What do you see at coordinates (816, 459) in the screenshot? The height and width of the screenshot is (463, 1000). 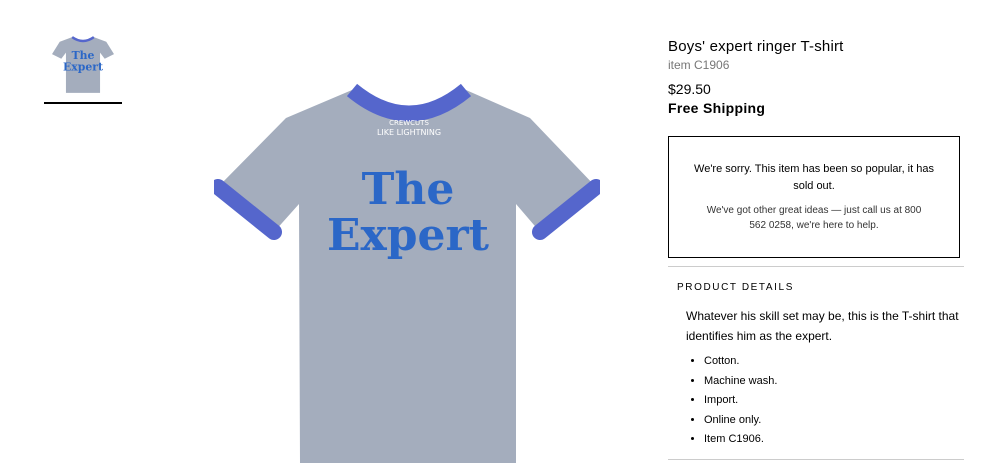 I see `details-bottom-divider` at bounding box center [816, 459].